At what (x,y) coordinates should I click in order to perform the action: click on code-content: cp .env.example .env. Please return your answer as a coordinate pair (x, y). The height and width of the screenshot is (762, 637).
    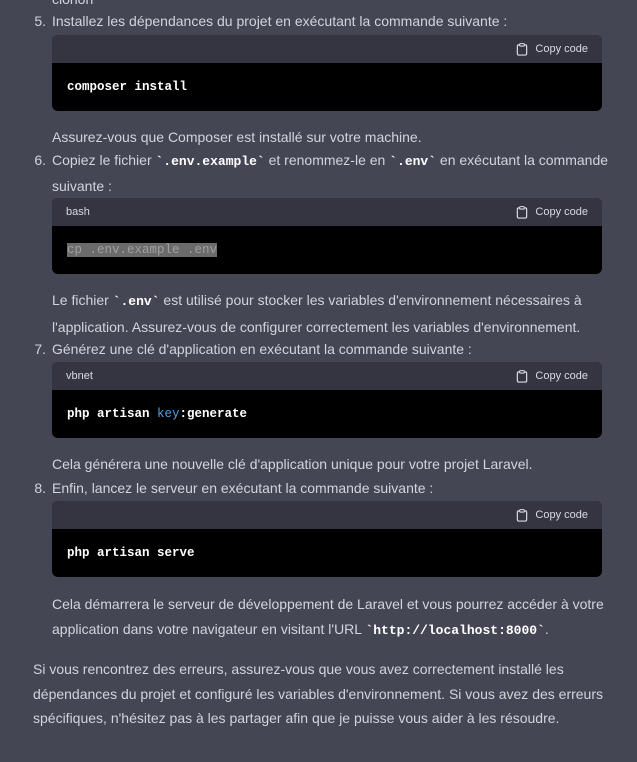
    Looking at the image, I should click on (327, 250).